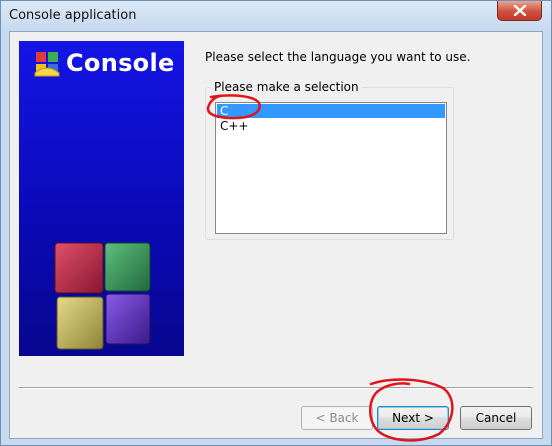 The height and width of the screenshot is (446, 552). What do you see at coordinates (337, 418) in the screenshot?
I see `back-button: < Back` at bounding box center [337, 418].